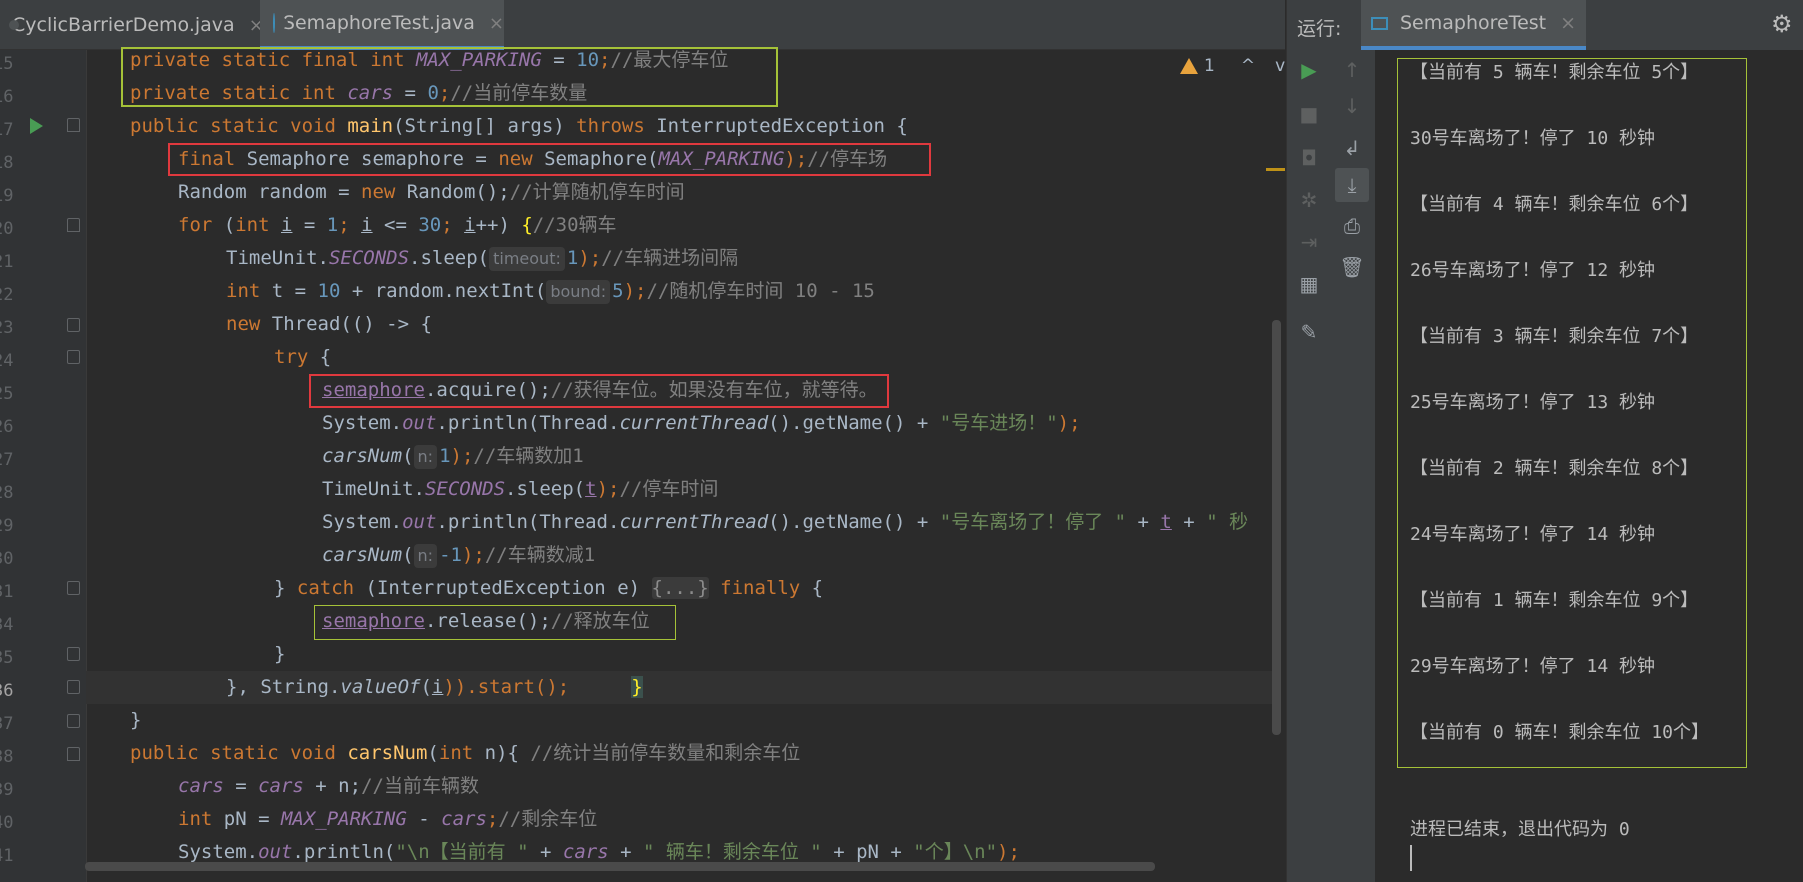 This screenshot has width=1803, height=882. Describe the element at coordinates (7, 493) in the screenshot. I see `line-number: 28` at that location.